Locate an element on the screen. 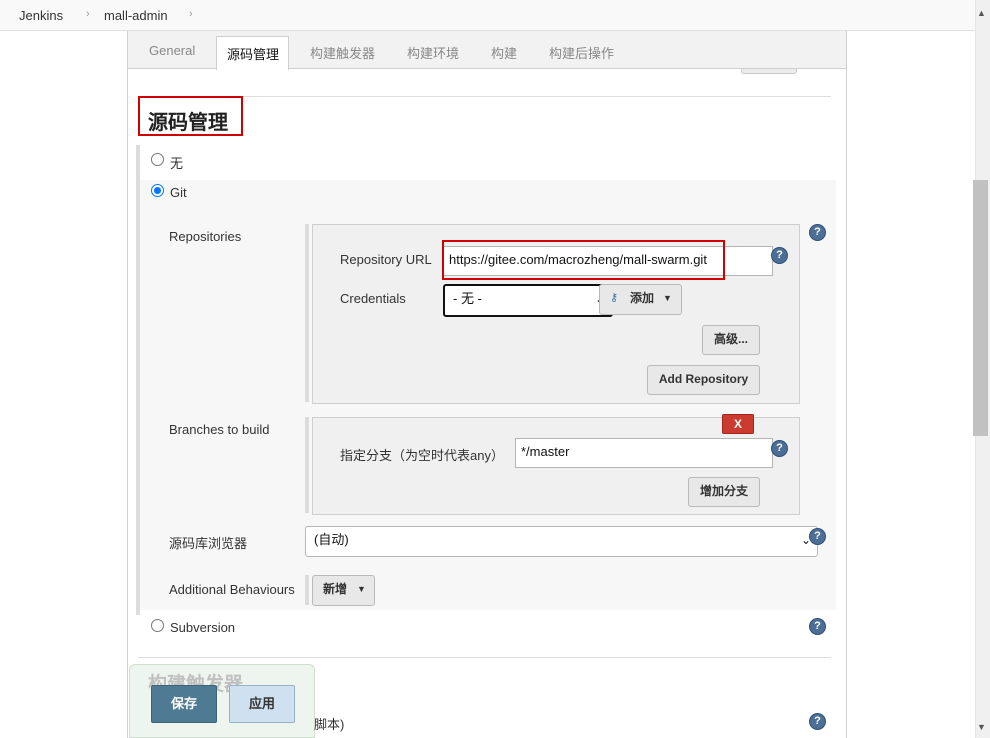 The height and width of the screenshot is (738, 990). branch-spec-label: 指定分支（为空时代表any） is located at coordinates (422, 455).